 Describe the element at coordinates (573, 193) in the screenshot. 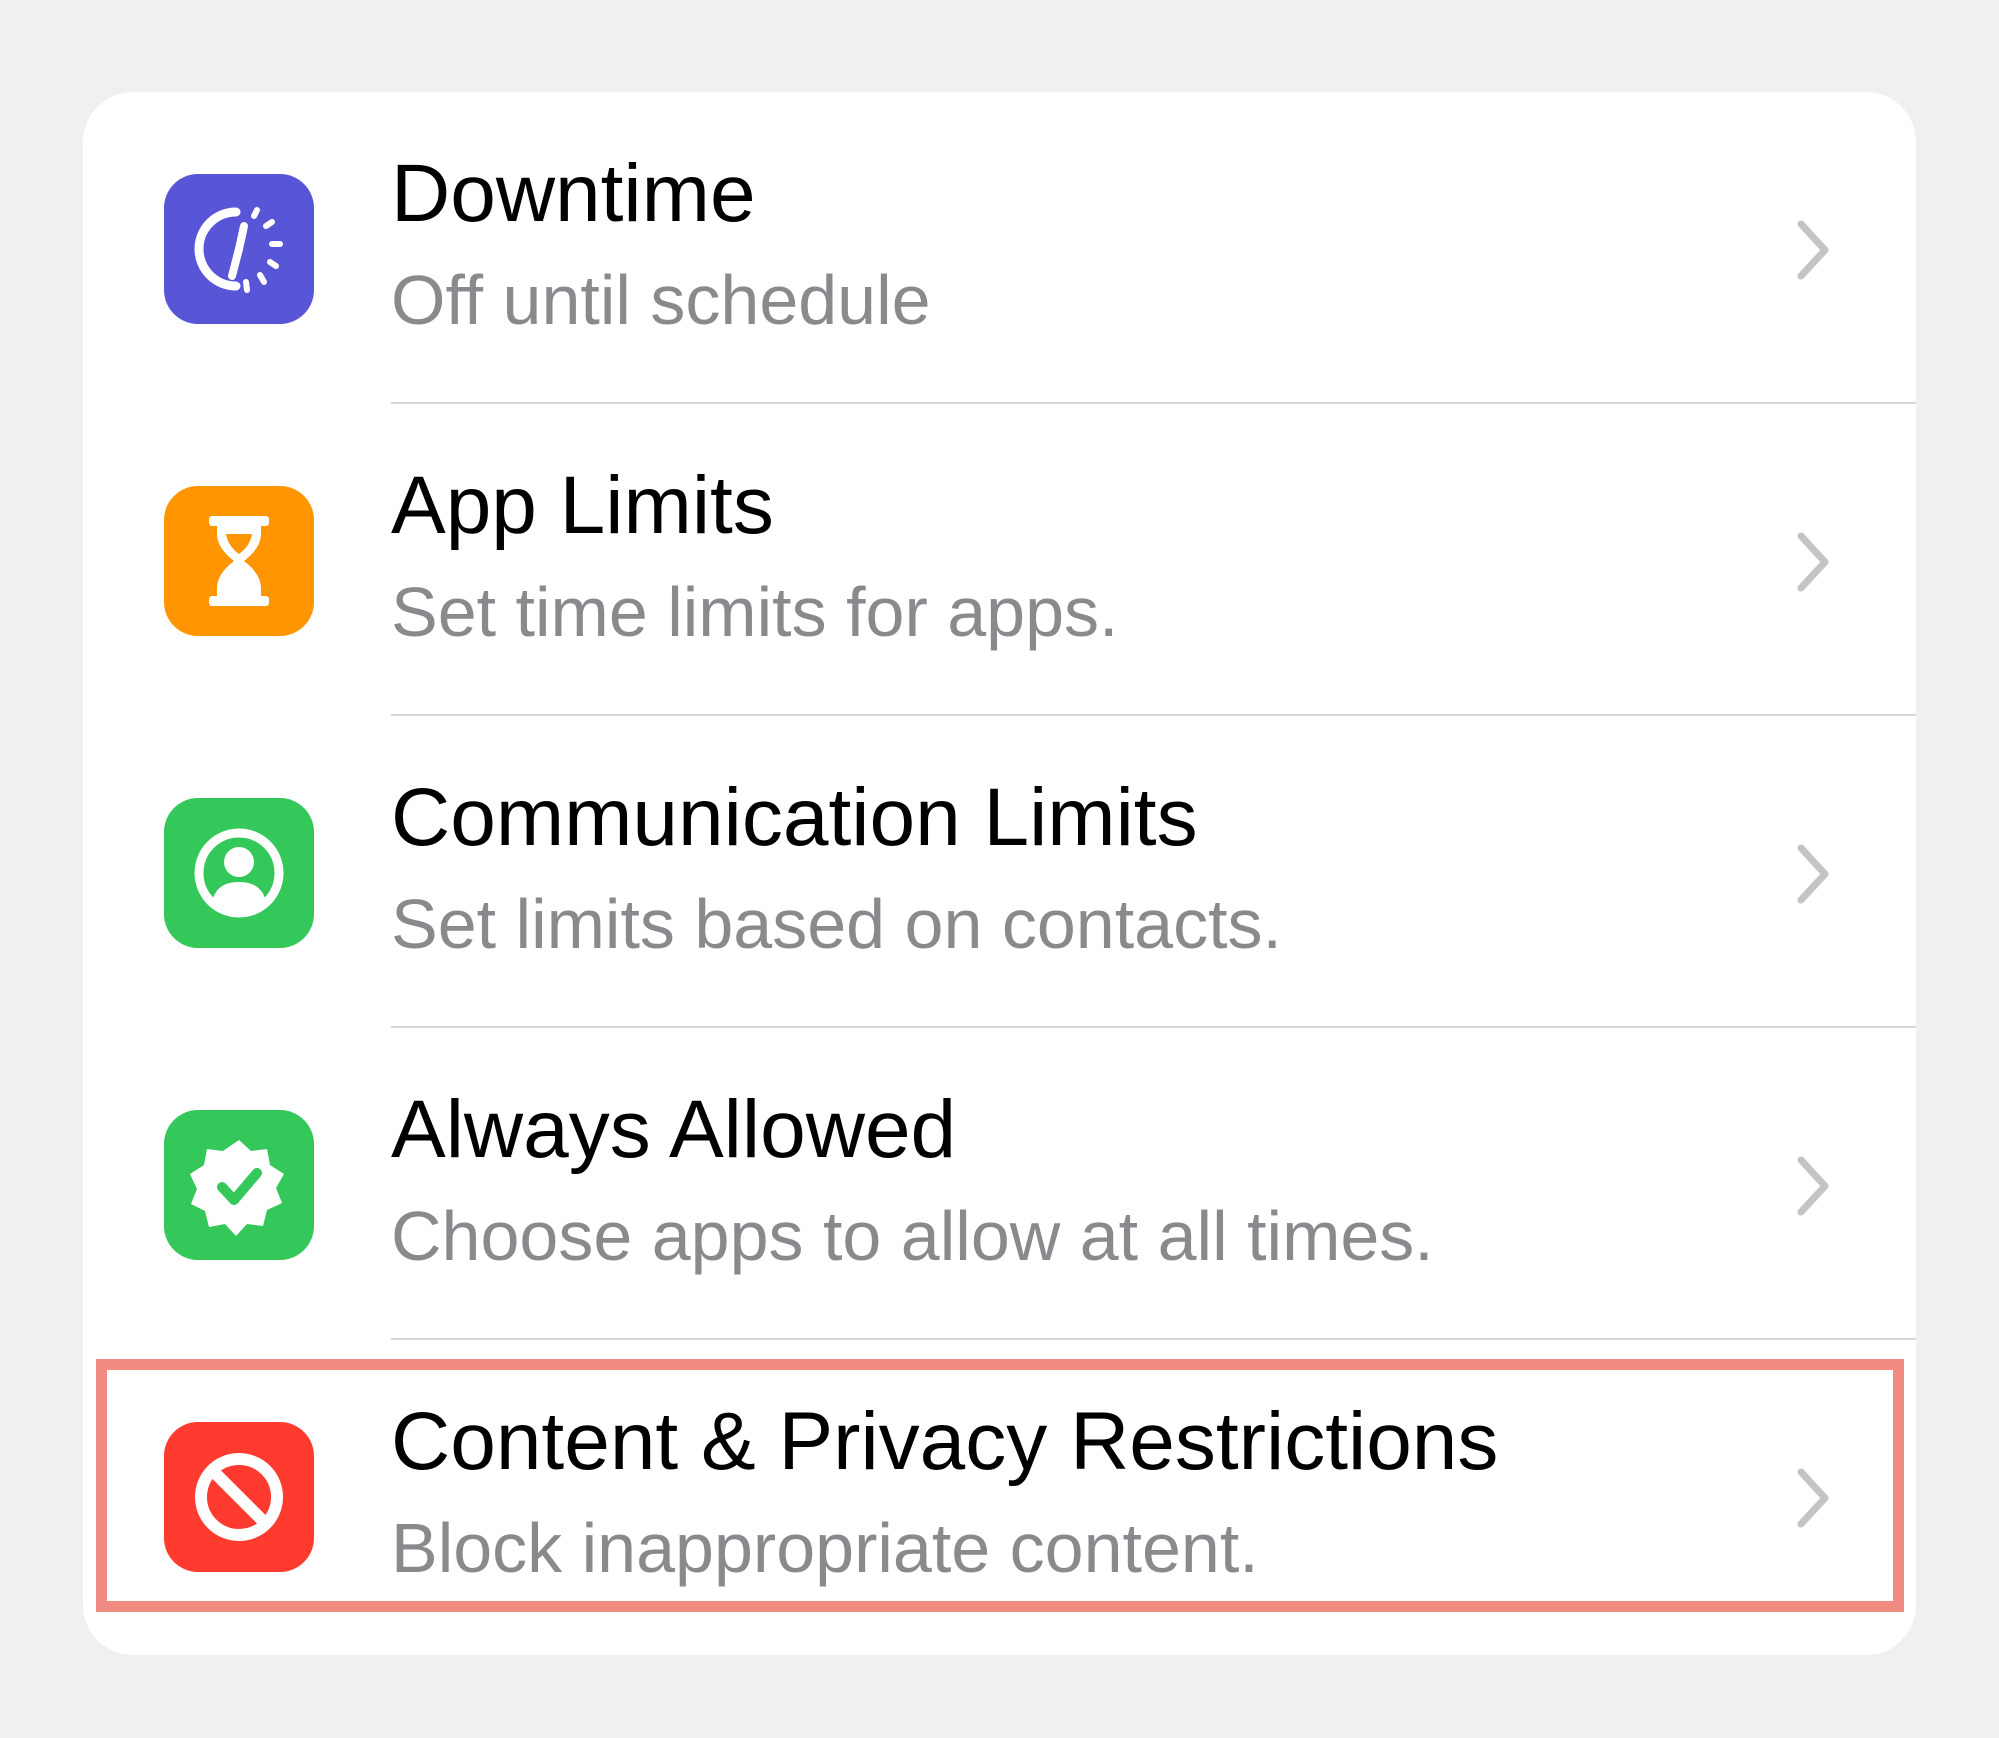

I see `downtime-title: Downtime` at that location.